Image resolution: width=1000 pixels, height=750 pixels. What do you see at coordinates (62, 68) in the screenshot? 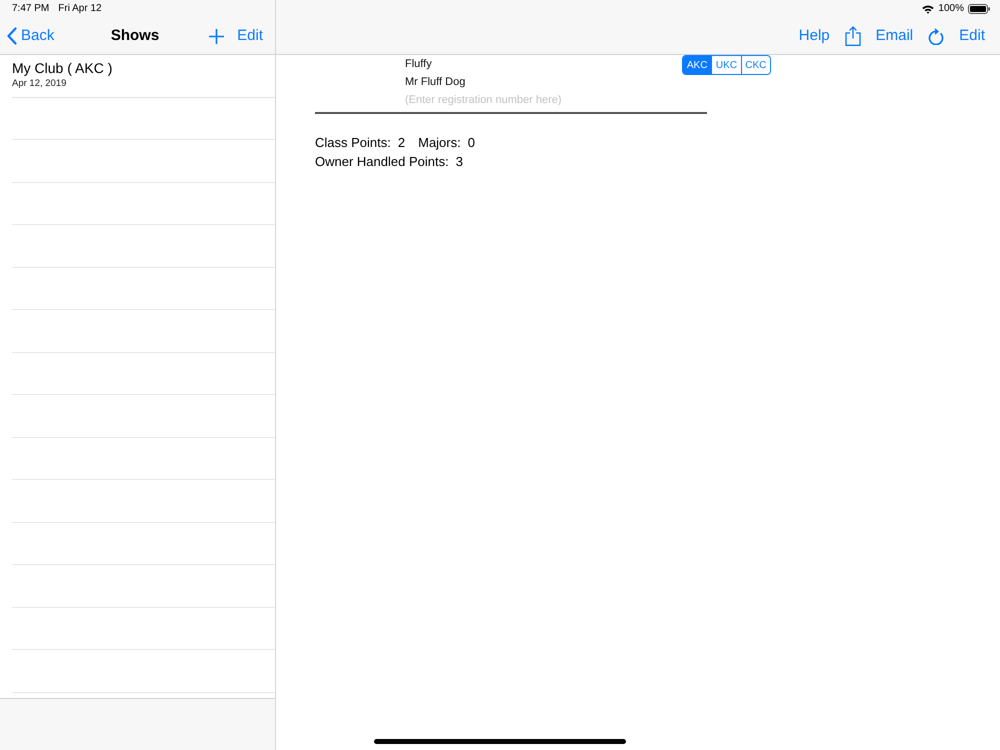
I see `show-title: My Club ( AKC )` at bounding box center [62, 68].